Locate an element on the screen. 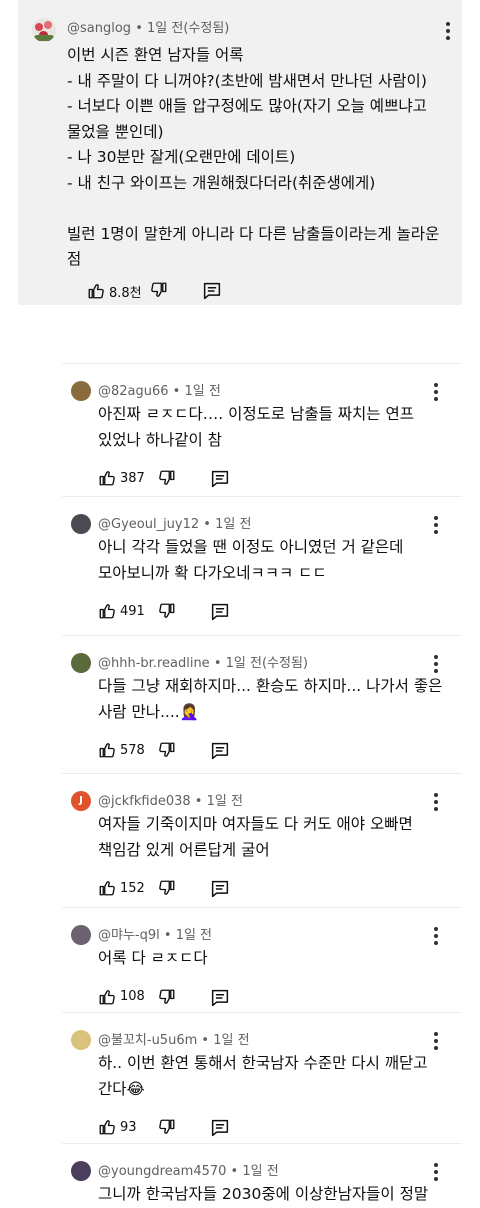 This screenshot has width=480, height=1208. like-button: 108 is located at coordinates (121, 997).